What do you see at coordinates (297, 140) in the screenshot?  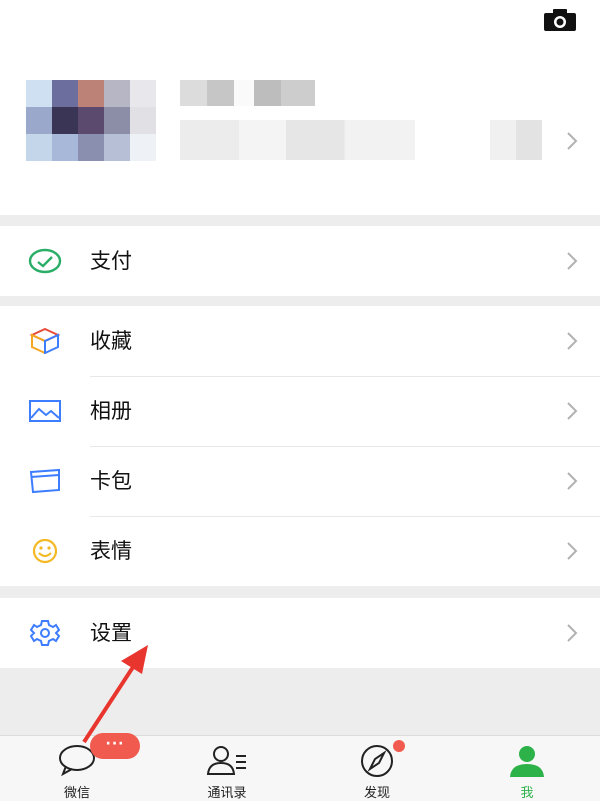 I see `wechat-id-blurred` at bounding box center [297, 140].